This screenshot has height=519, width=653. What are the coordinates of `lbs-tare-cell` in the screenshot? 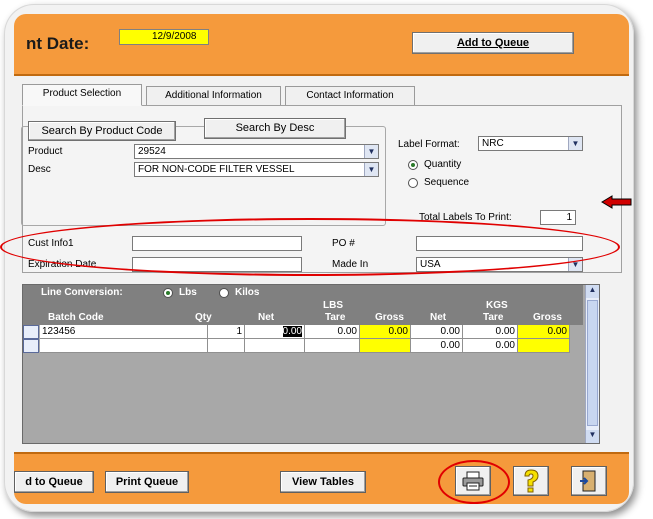 It's located at (332, 346).